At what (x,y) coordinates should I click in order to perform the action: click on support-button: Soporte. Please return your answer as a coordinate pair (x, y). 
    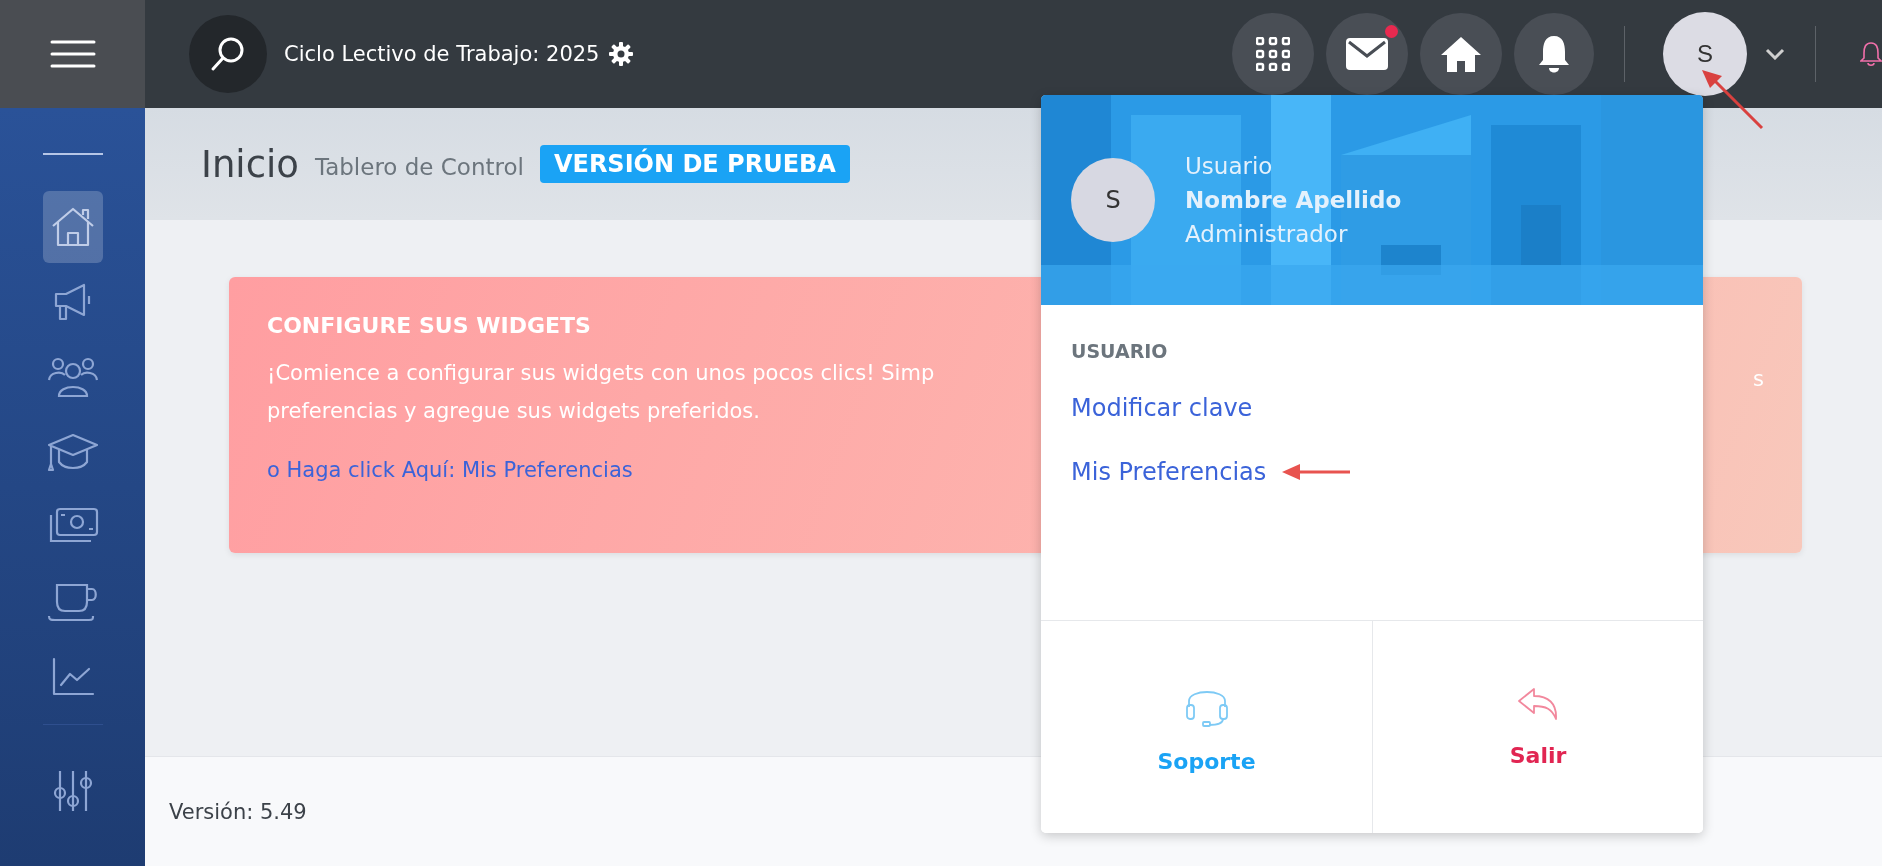
    Looking at the image, I should click on (1206, 727).